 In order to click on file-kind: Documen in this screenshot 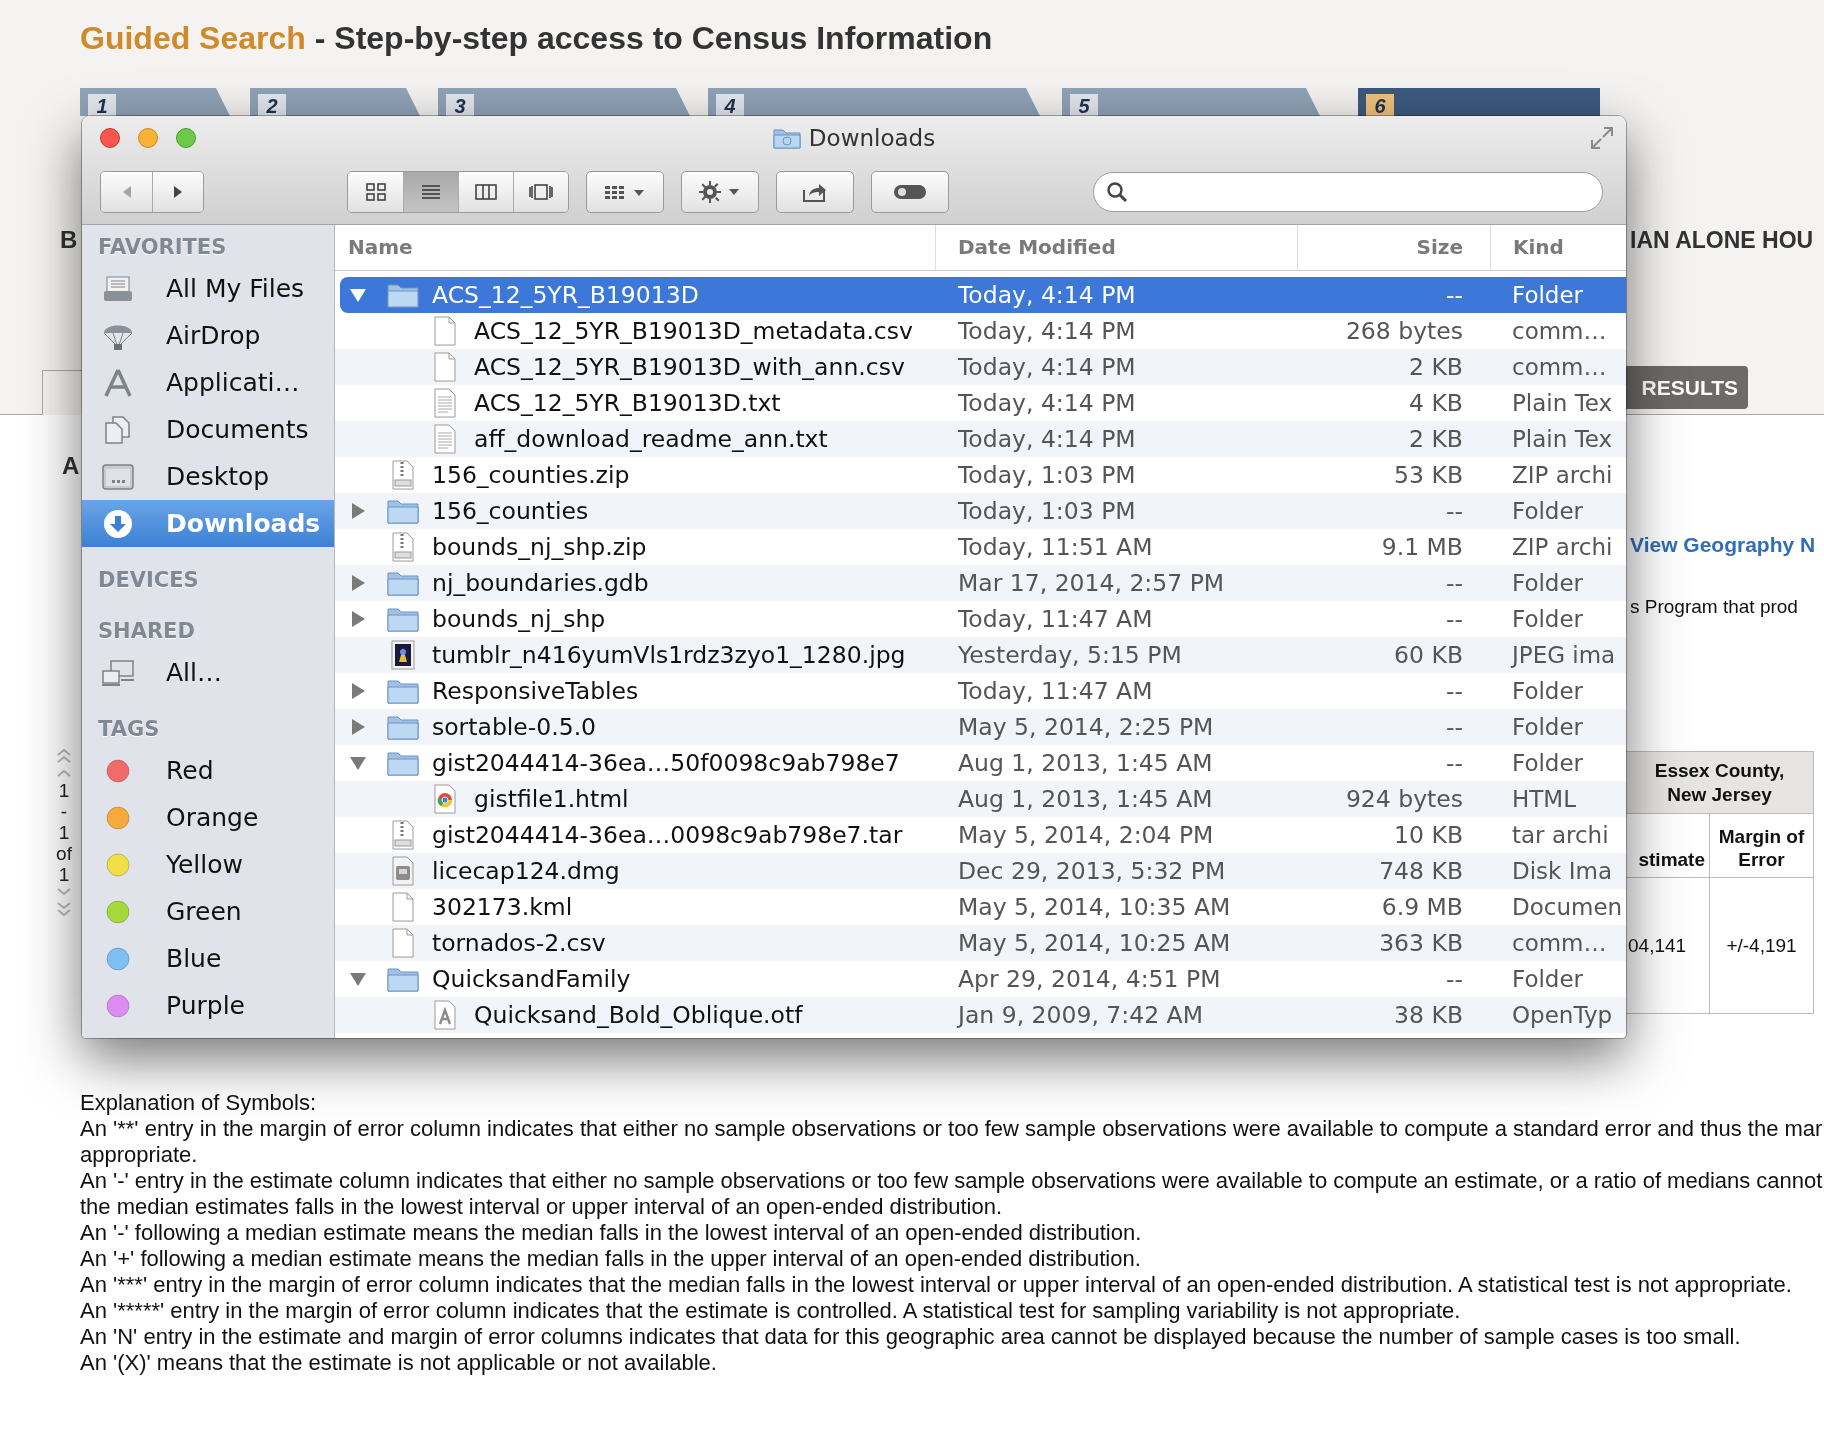, I will do `click(1567, 907)`.